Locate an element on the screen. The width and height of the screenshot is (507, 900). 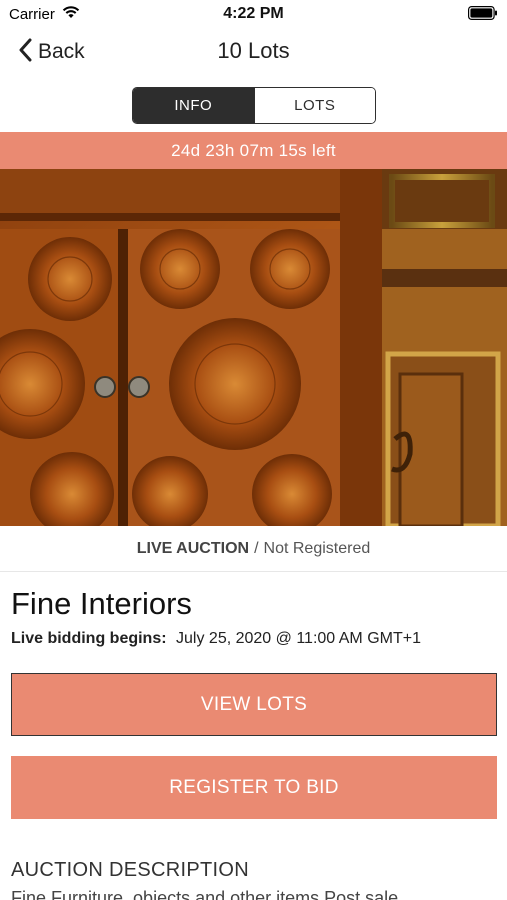
auction-status: LIVE AUCTION / Not Registered is located at coordinates (253, 549).